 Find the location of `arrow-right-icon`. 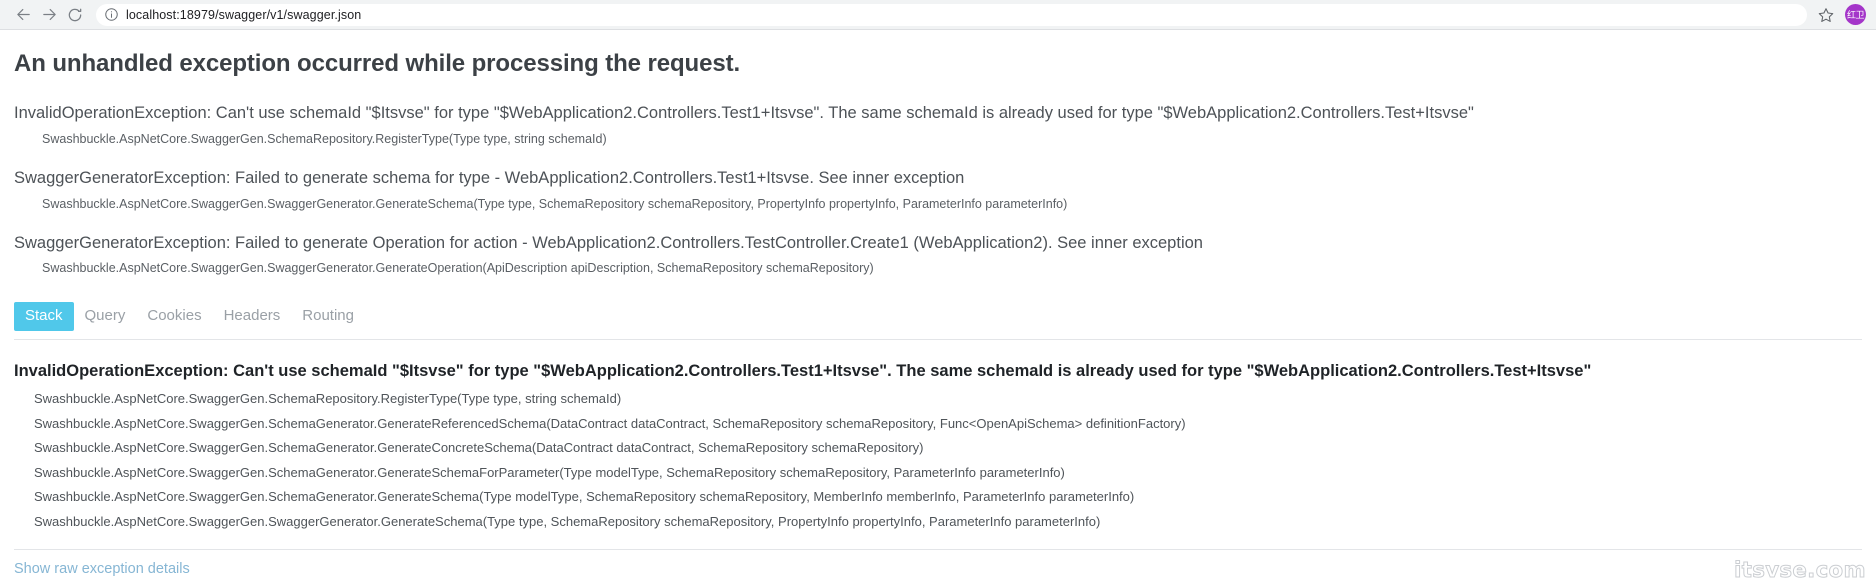

arrow-right-icon is located at coordinates (49, 14).